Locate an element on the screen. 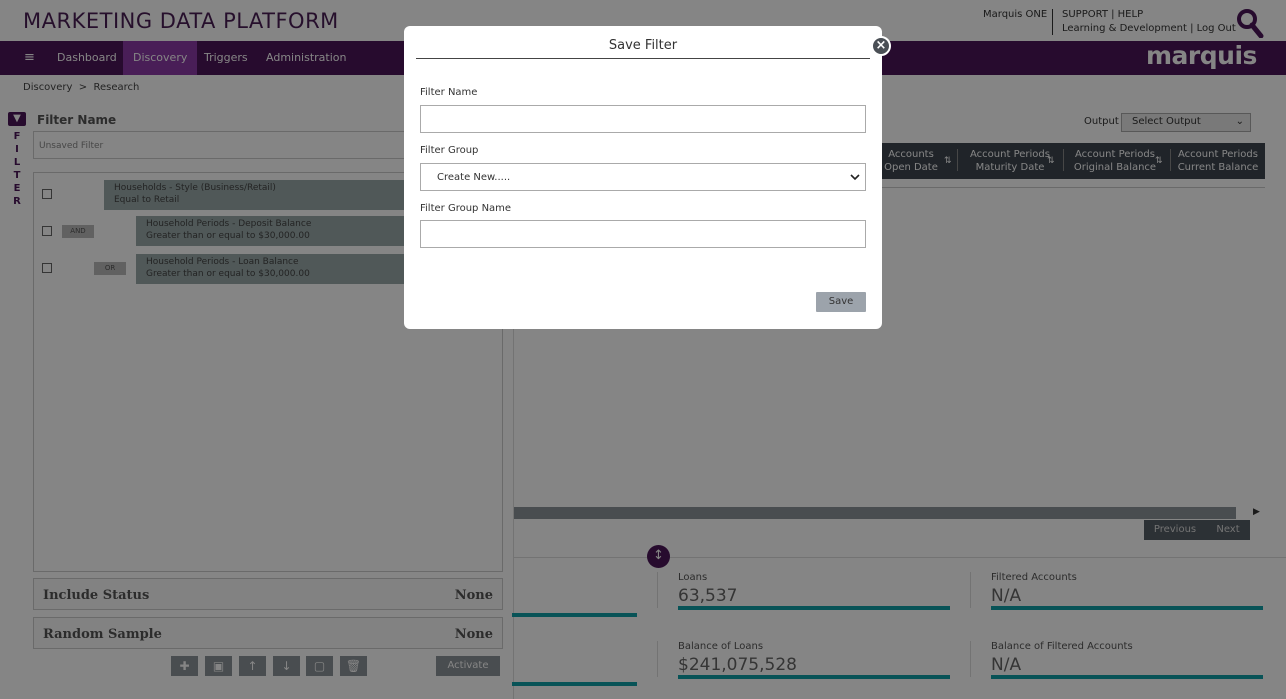  filter-group-name-input is located at coordinates (643, 234).